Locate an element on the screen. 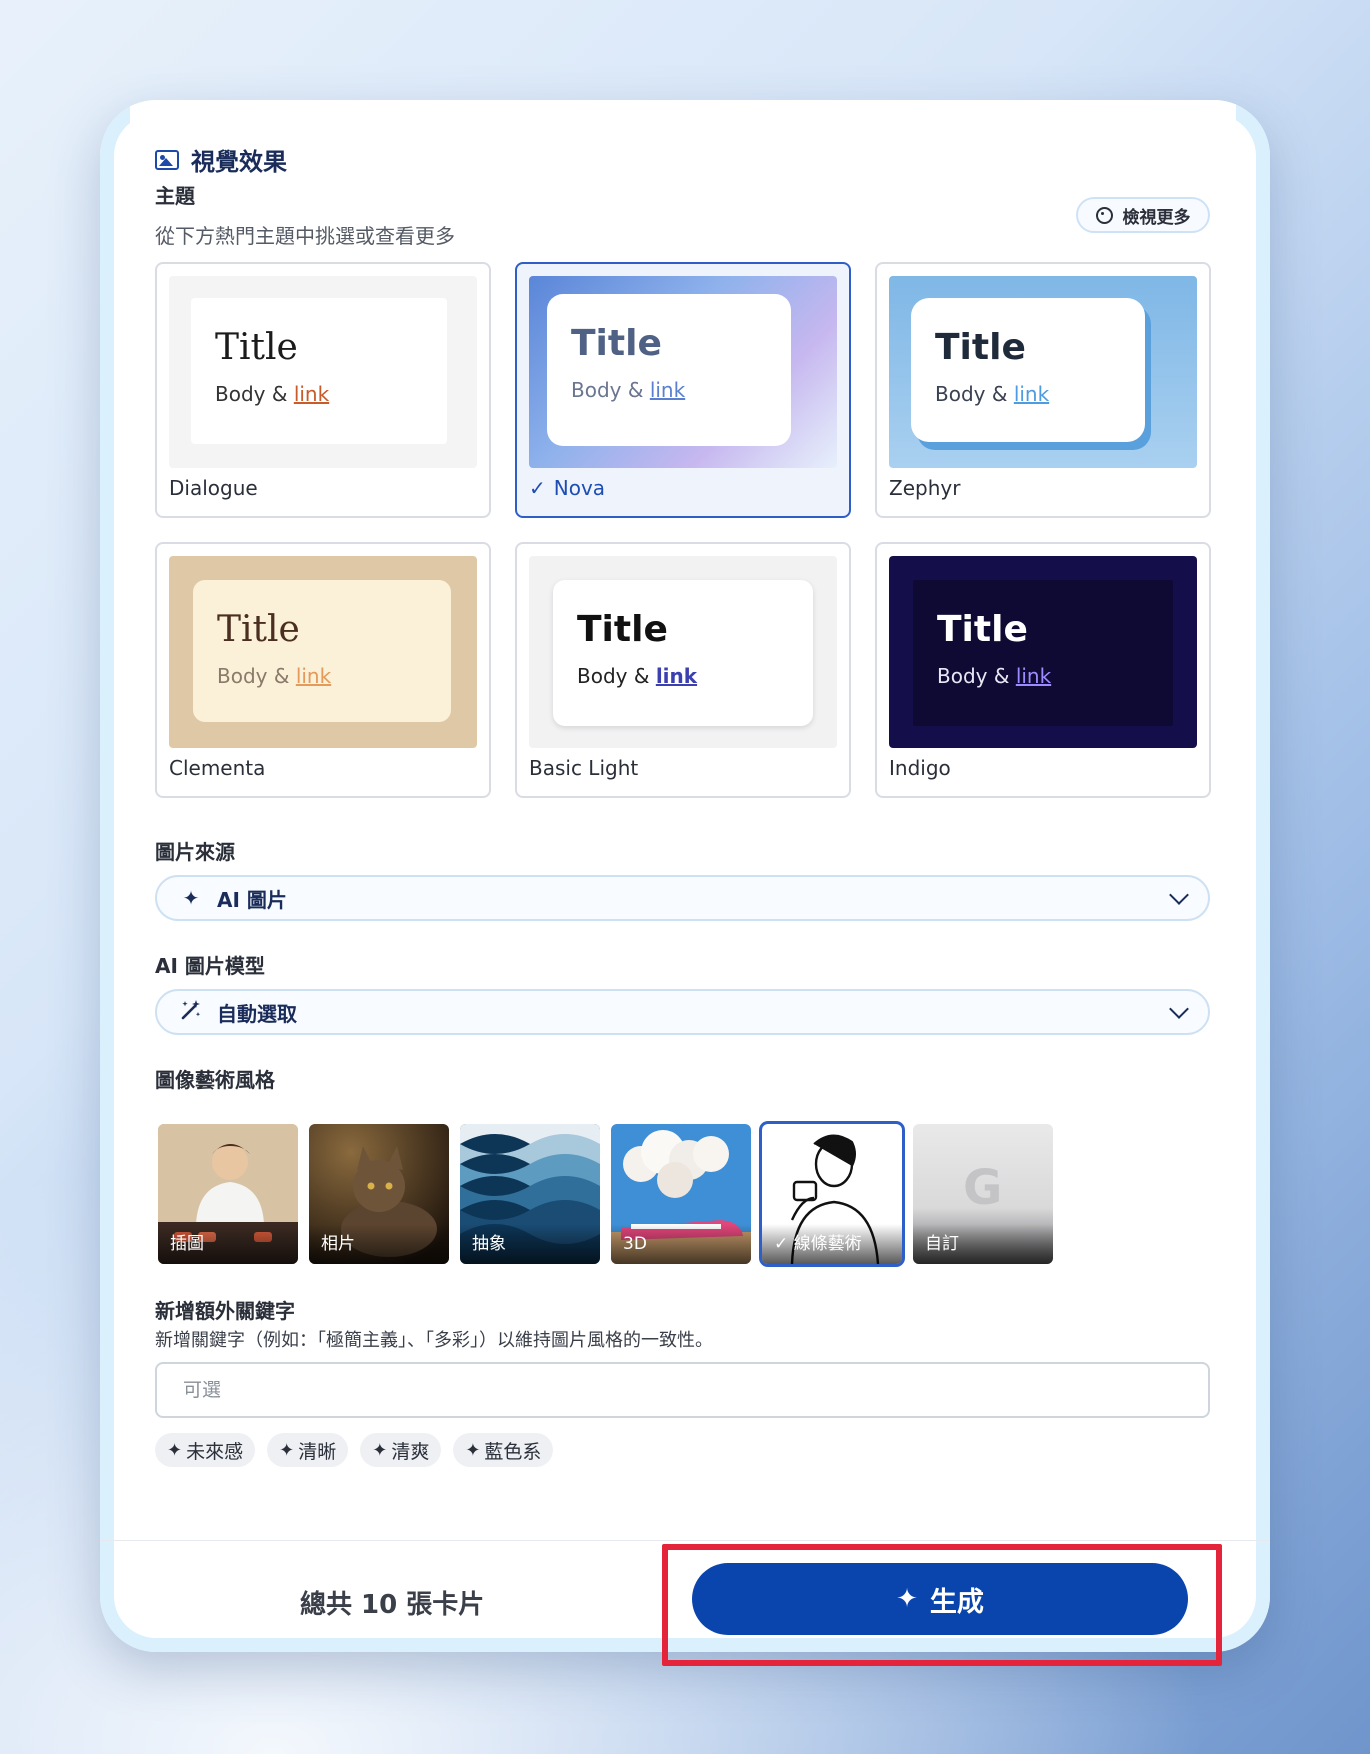  theme-card-clementa: Title Body & link Clementa is located at coordinates (323, 670).